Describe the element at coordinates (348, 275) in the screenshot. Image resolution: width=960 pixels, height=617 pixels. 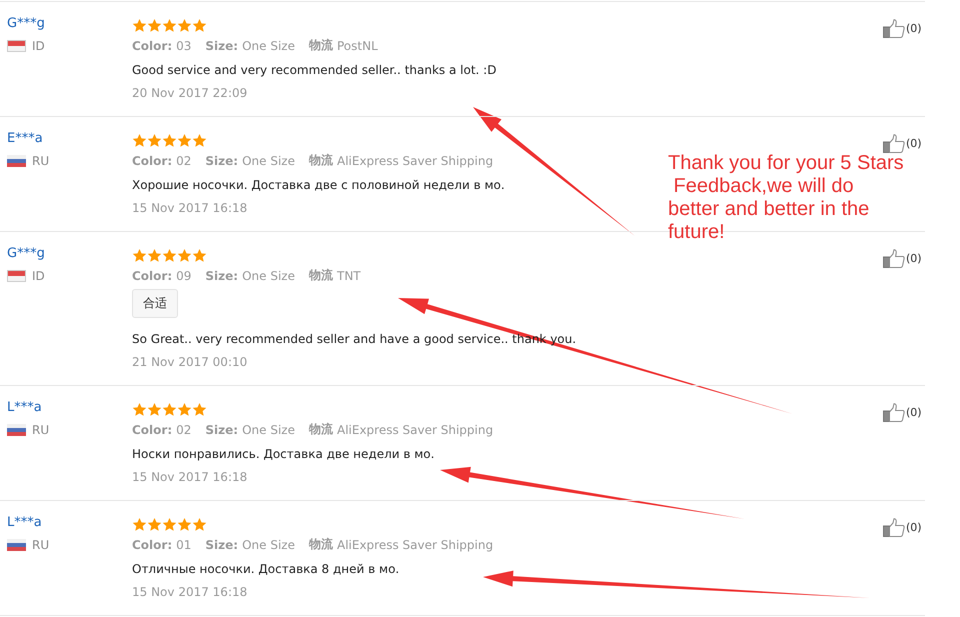
I see `shipping-value: TNT` at that location.